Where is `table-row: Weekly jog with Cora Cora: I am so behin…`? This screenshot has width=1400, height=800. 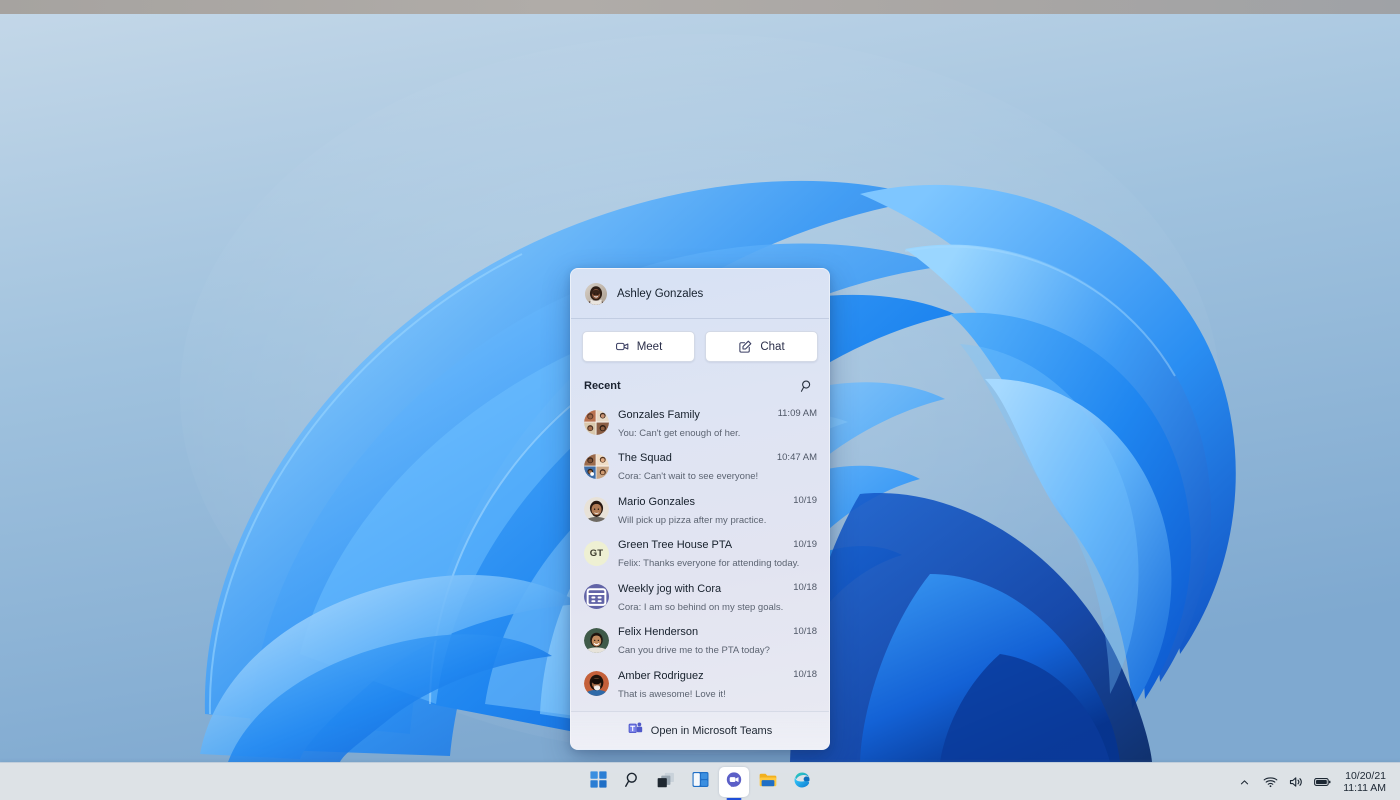
table-row: Weekly jog with Cora Cora: I am so behin… is located at coordinates (700, 597).